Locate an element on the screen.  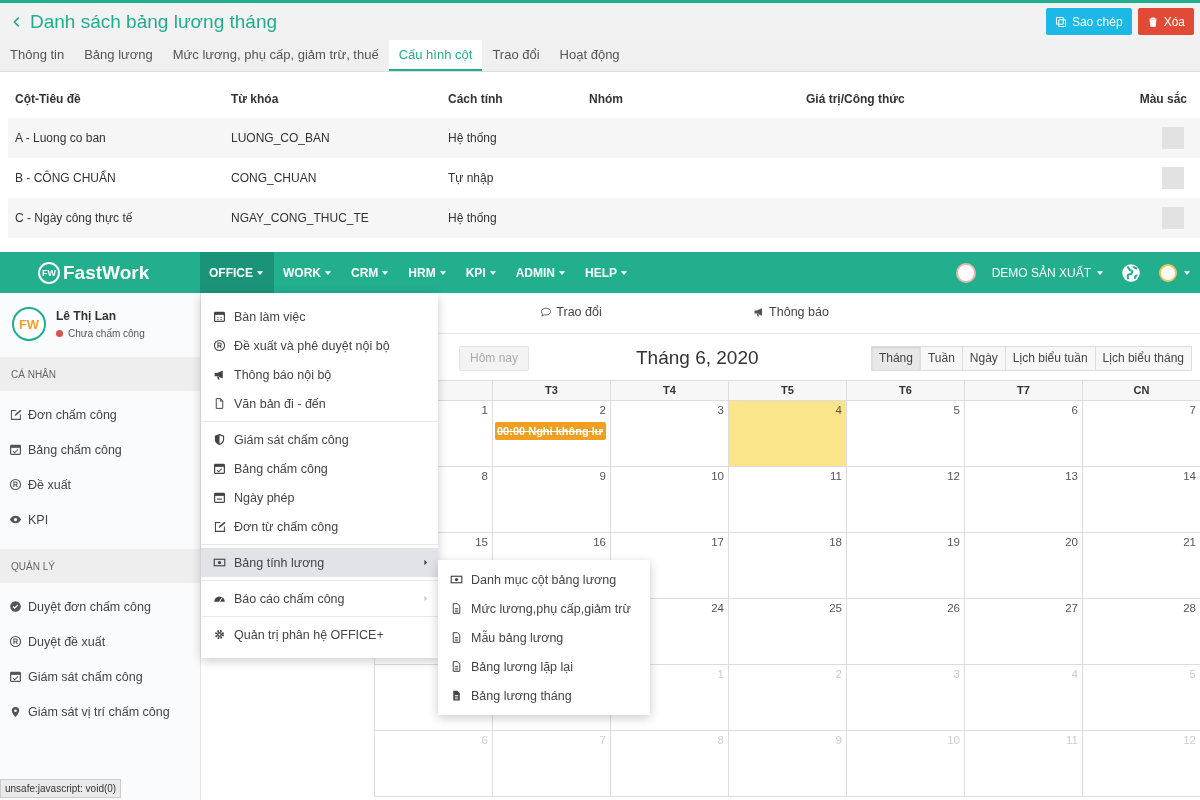
day-number: 26 is located at coordinates (953, 608).